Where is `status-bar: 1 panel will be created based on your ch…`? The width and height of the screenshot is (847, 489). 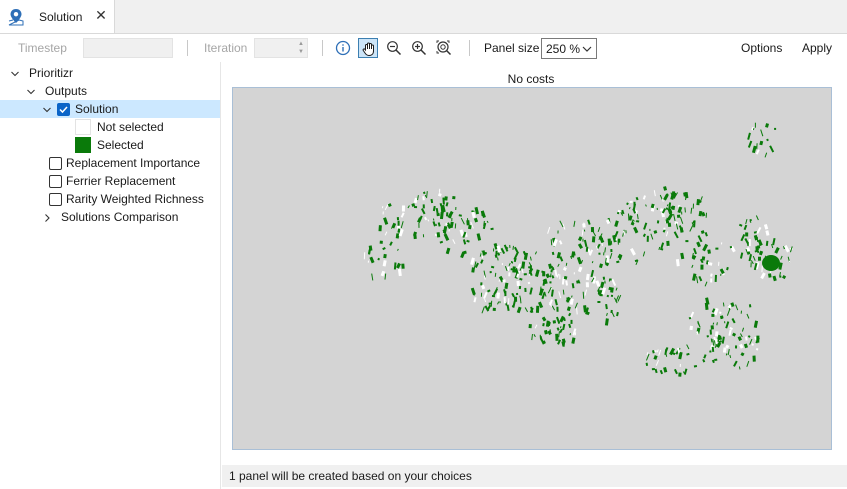
status-bar: 1 panel will be created based on your ch… is located at coordinates (534, 476).